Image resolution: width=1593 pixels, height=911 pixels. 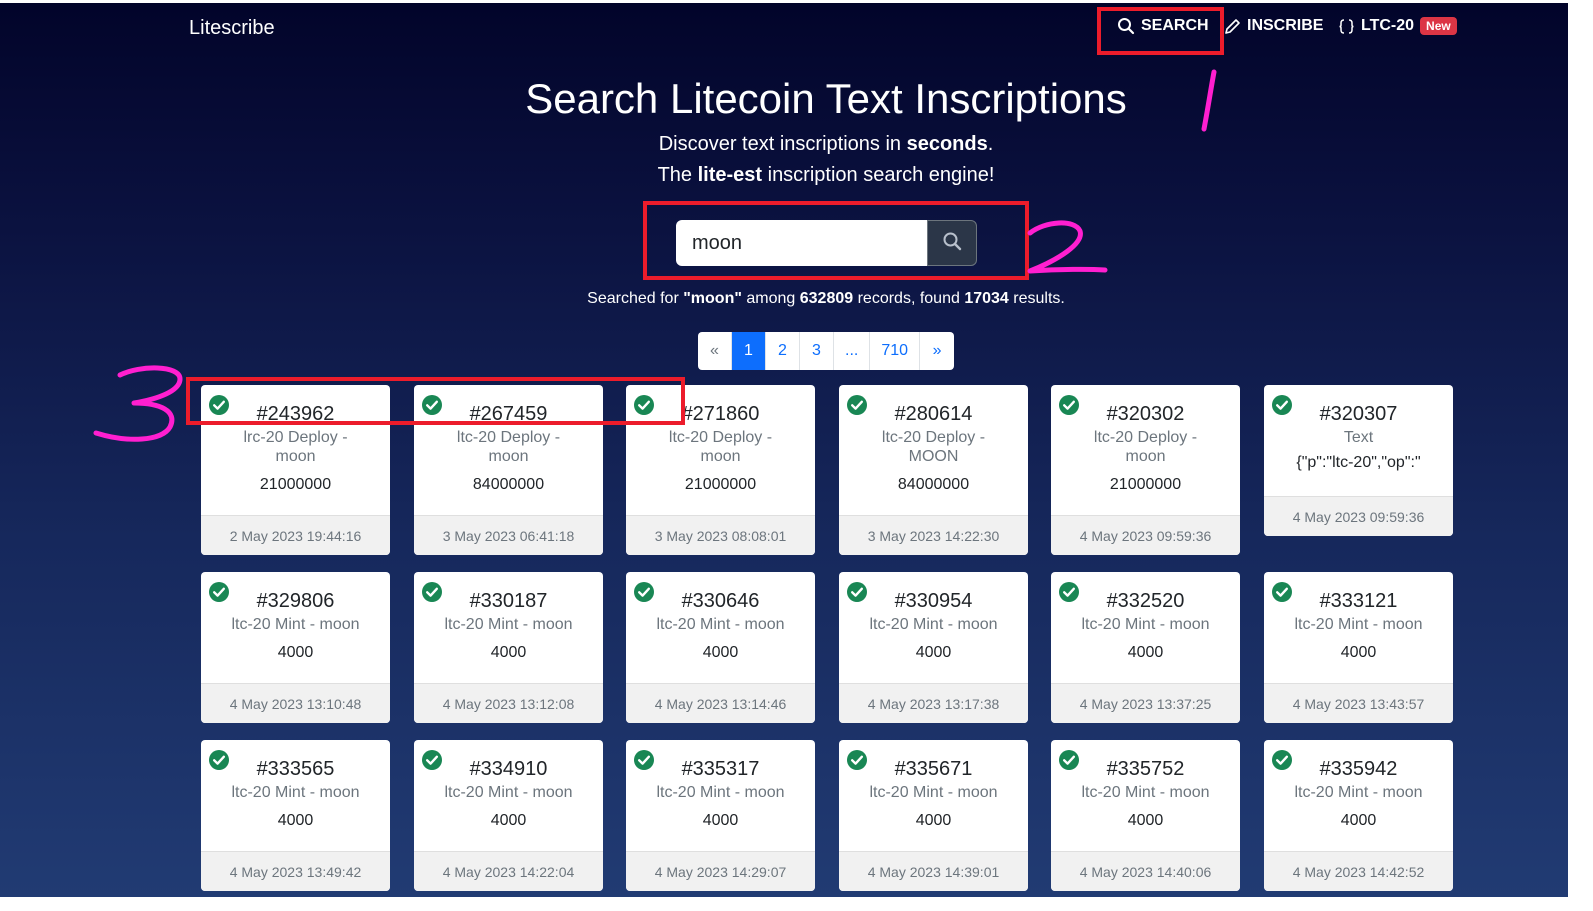 I want to click on inscription-number: #280614, so click(x=933, y=414).